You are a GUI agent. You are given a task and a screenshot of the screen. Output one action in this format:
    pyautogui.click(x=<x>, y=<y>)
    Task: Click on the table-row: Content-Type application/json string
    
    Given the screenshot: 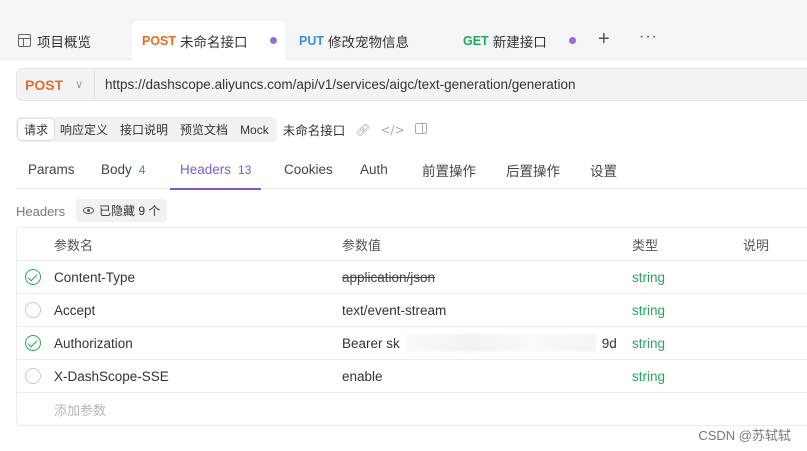 What is the action you would take?
    pyautogui.click(x=412, y=277)
    